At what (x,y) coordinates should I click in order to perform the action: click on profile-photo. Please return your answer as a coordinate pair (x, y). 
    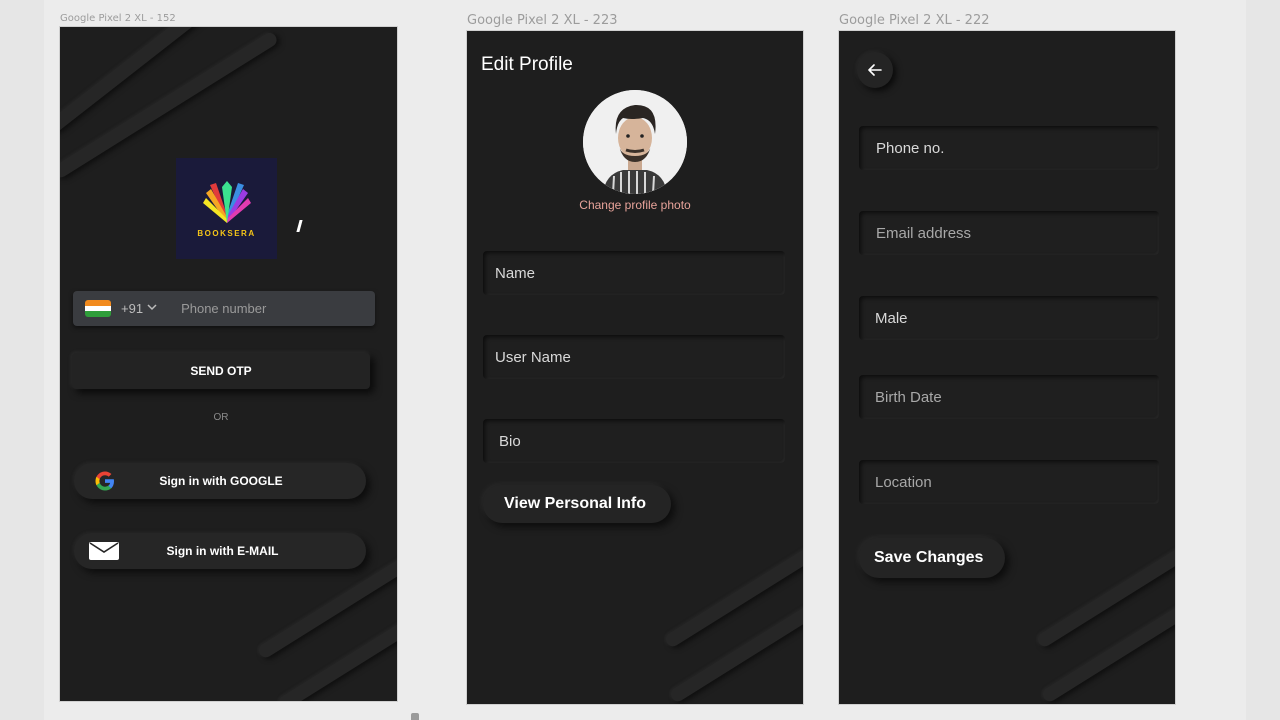
    Looking at the image, I should click on (635, 142).